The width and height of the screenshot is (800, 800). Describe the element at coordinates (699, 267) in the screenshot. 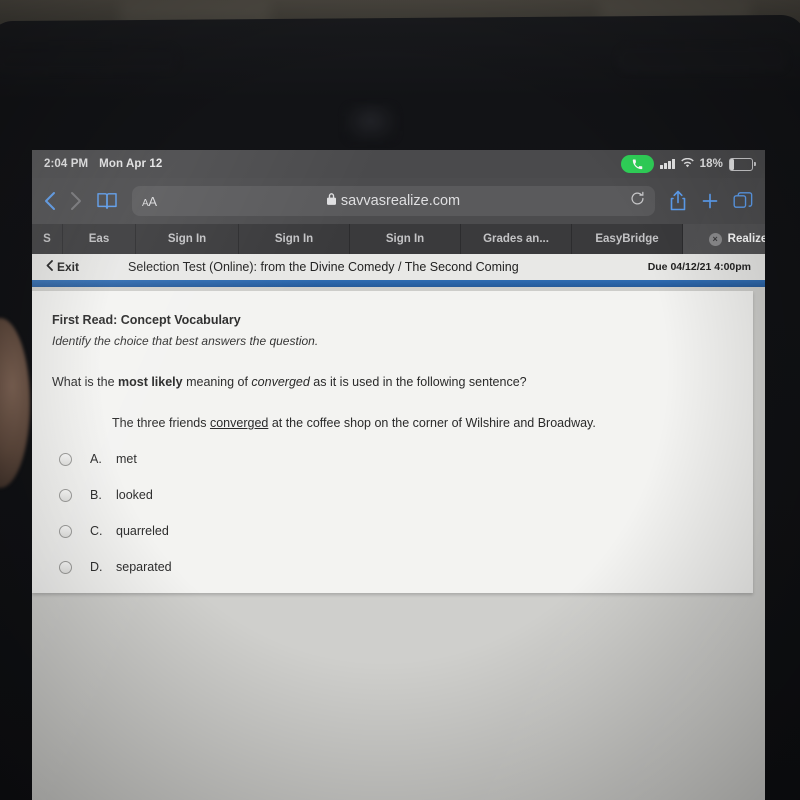

I see `due-date-label: Due 04/12/21 4:00pm` at that location.